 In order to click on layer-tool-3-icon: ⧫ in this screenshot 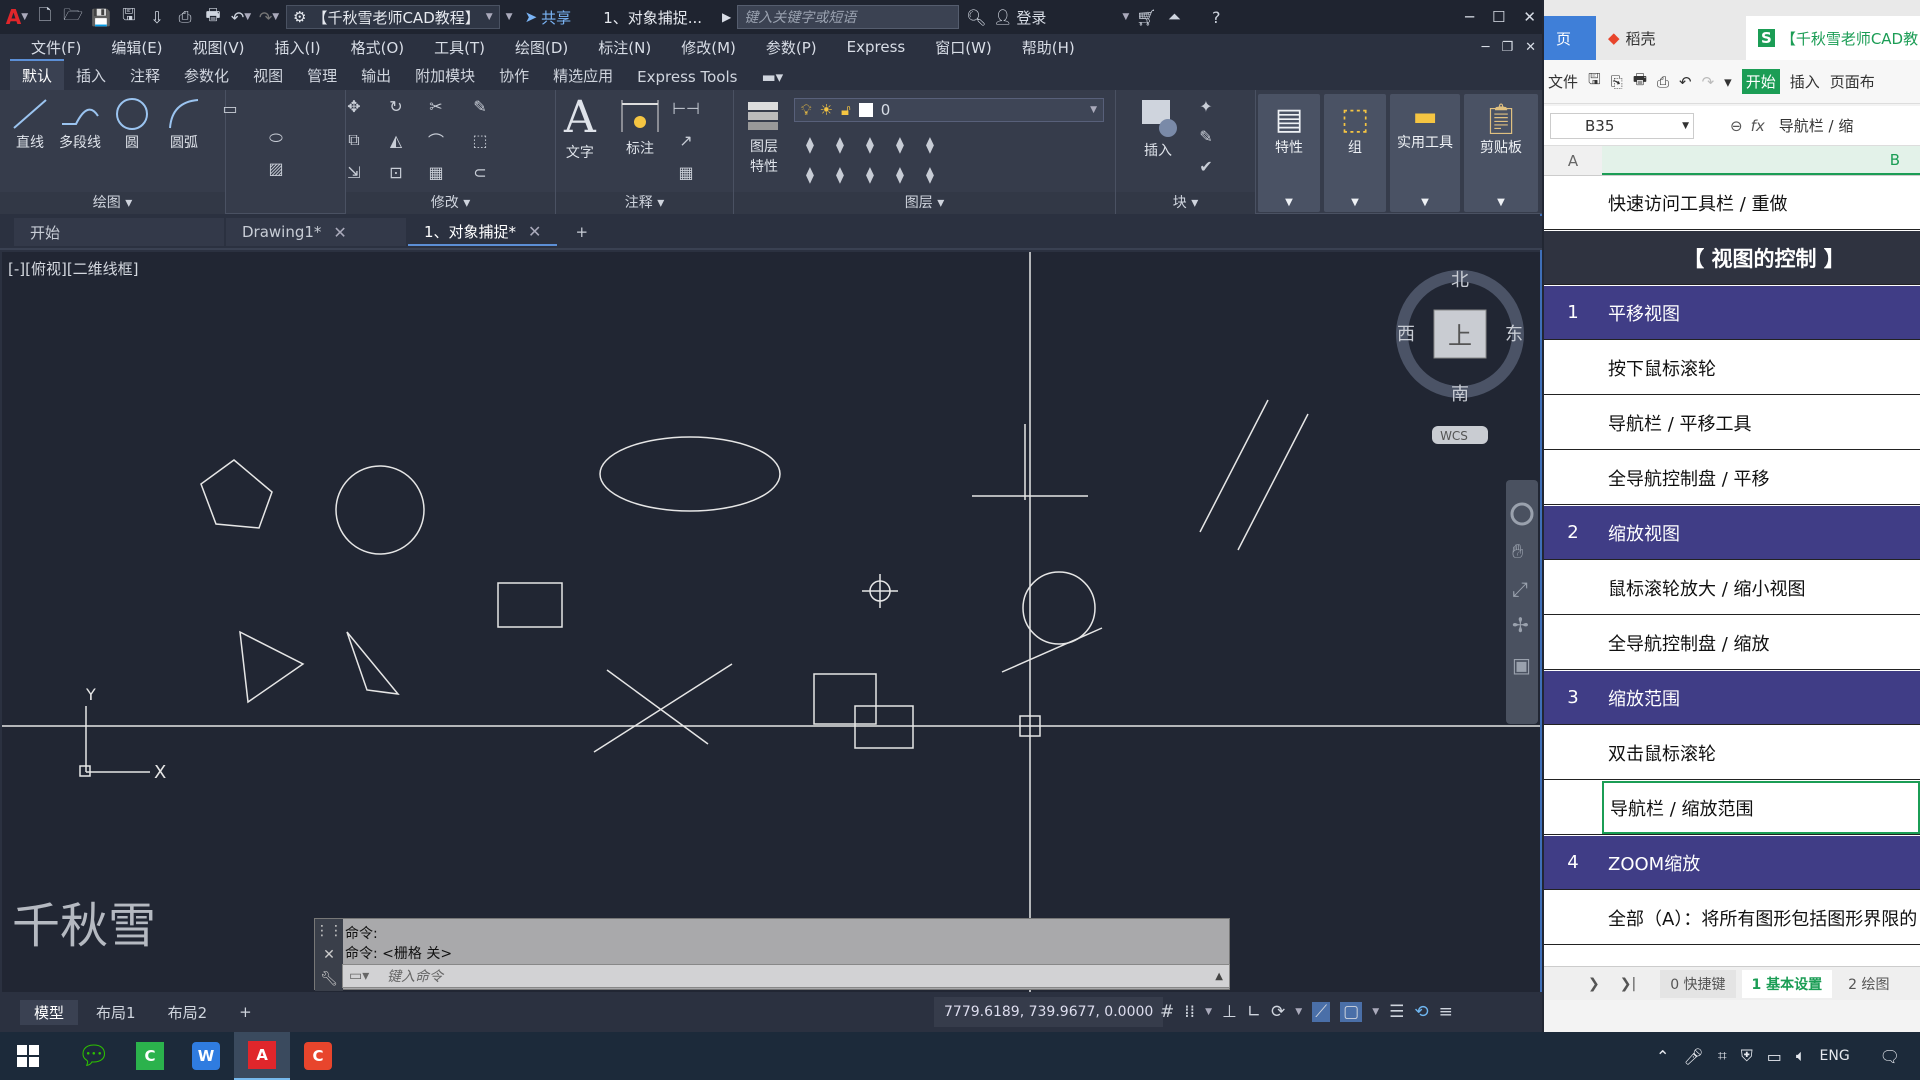, I will do `click(870, 144)`.